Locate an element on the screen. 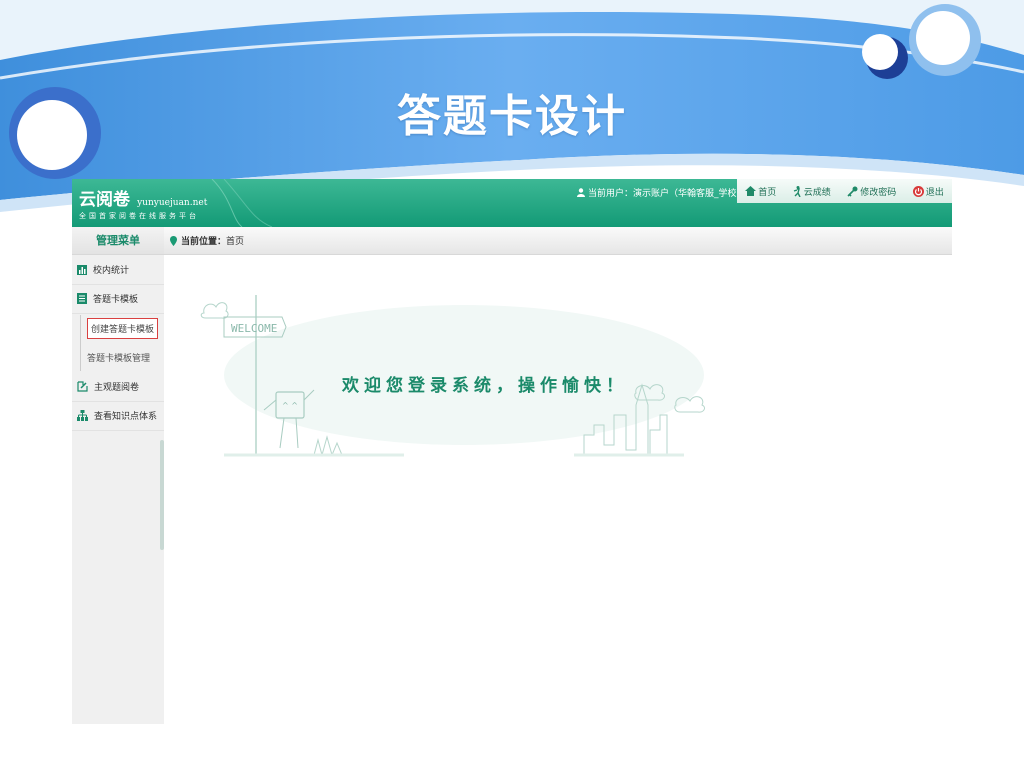  breadcrumb: 当前位置： 首页 is located at coordinates (207, 240).